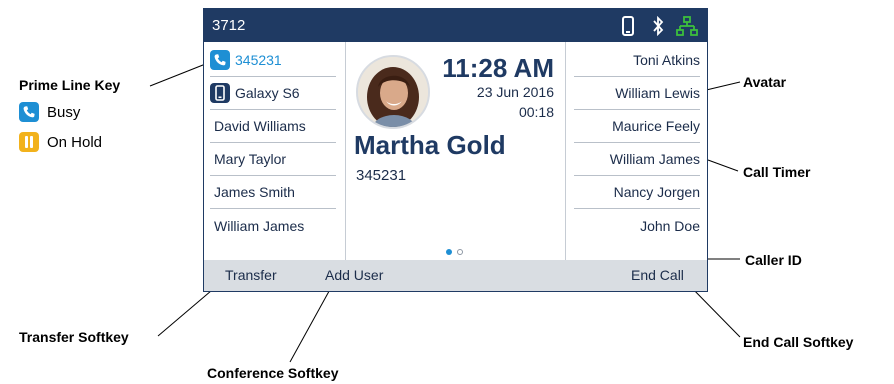 The image size is (894, 384). What do you see at coordinates (515, 92) in the screenshot?
I see `call-date: 23 Jun 2016` at bounding box center [515, 92].